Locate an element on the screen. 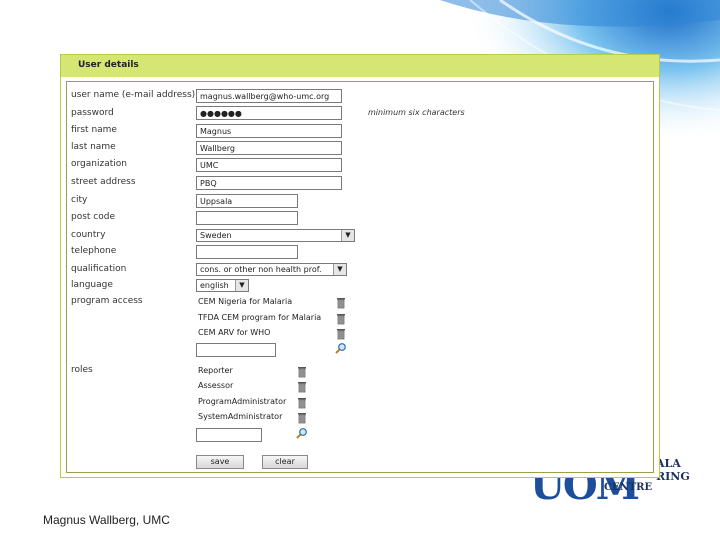 This screenshot has height=540, width=720. role-item: Reporter is located at coordinates (215, 370).